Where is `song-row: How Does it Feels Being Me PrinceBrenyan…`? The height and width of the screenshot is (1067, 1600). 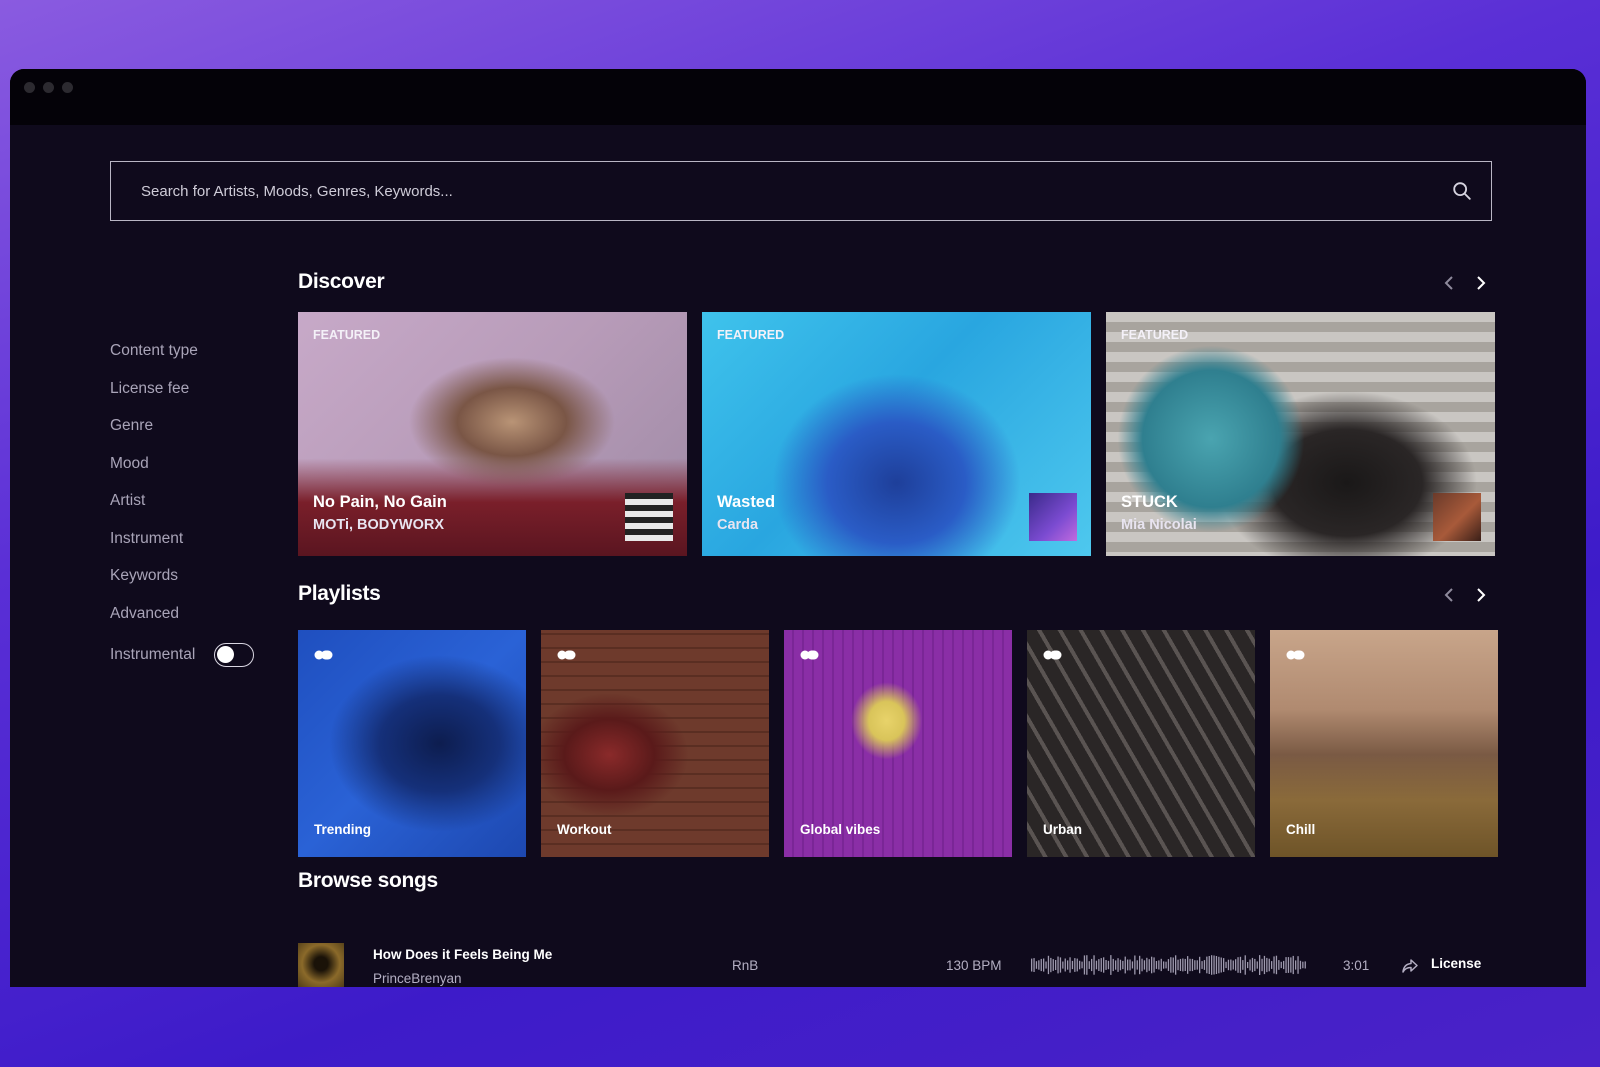
song-row: How Does it Feels Being Me PrinceBrenyan… is located at coordinates (895, 965).